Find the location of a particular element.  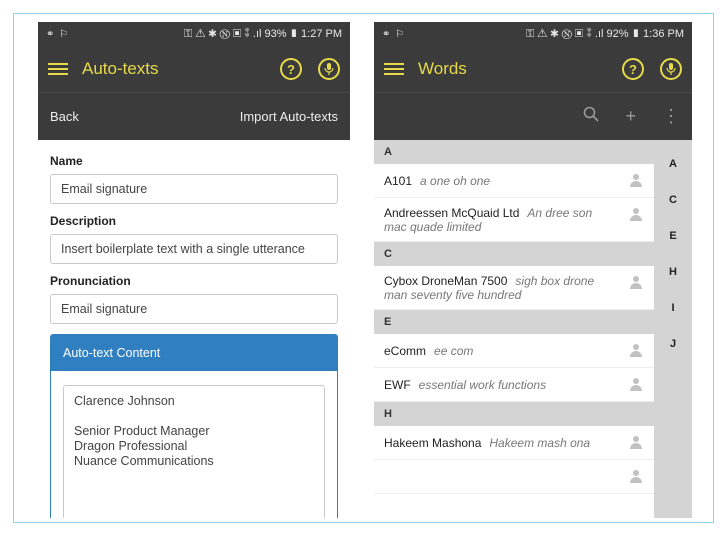

pronunciation-text: sigh box drone is located at coordinates (555, 280).